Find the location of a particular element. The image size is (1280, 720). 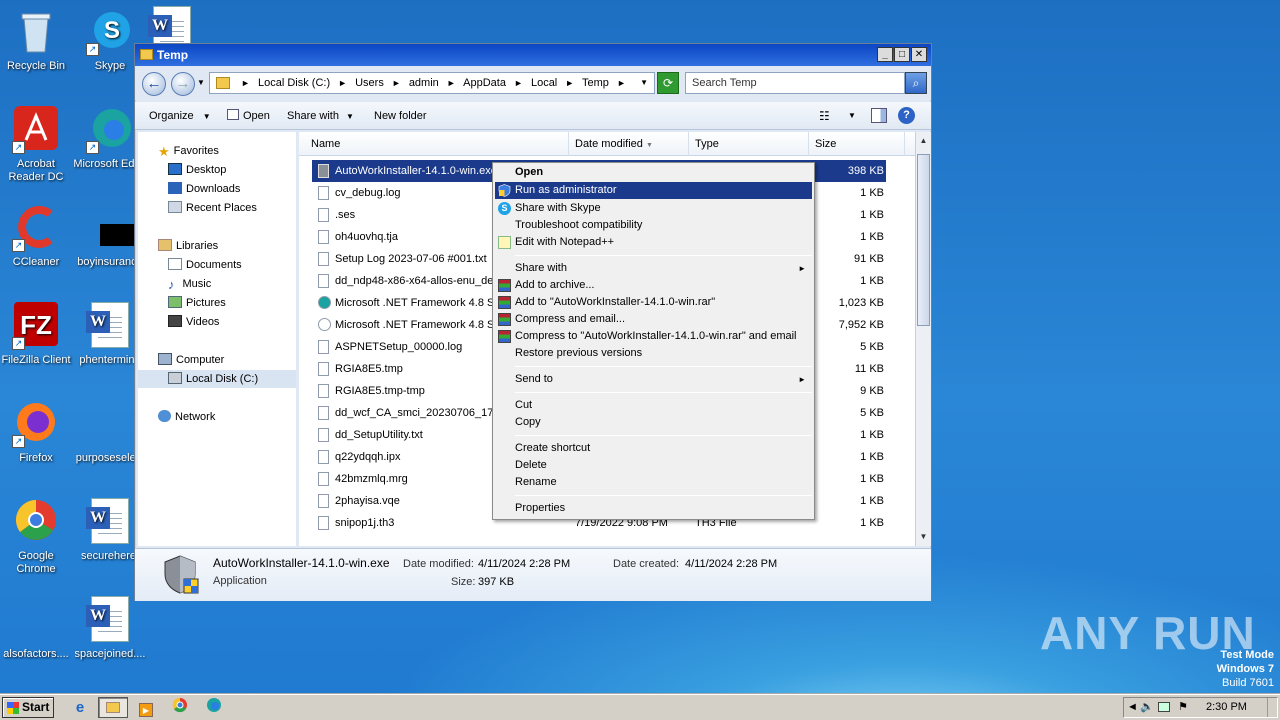

desktop-icon-filezilla: FZ ↗ FileZilla Client is located at coordinates (37, 334).